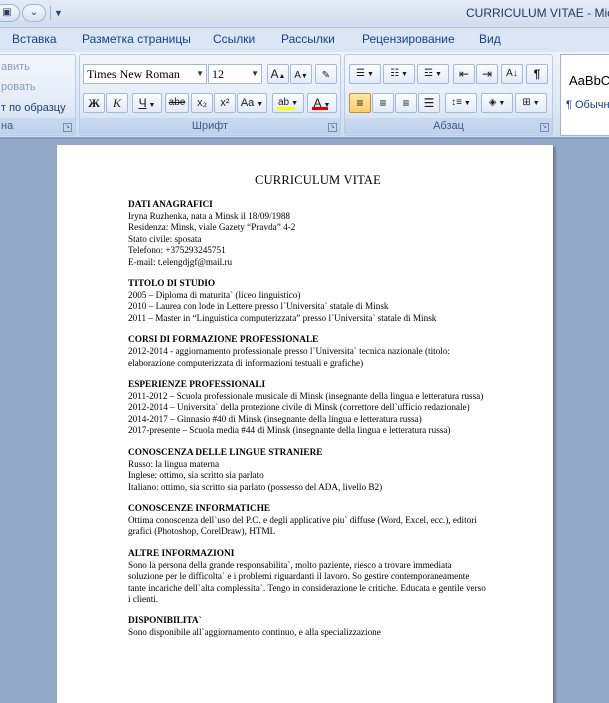  I want to click on copy-button: ровать, so click(18, 87).